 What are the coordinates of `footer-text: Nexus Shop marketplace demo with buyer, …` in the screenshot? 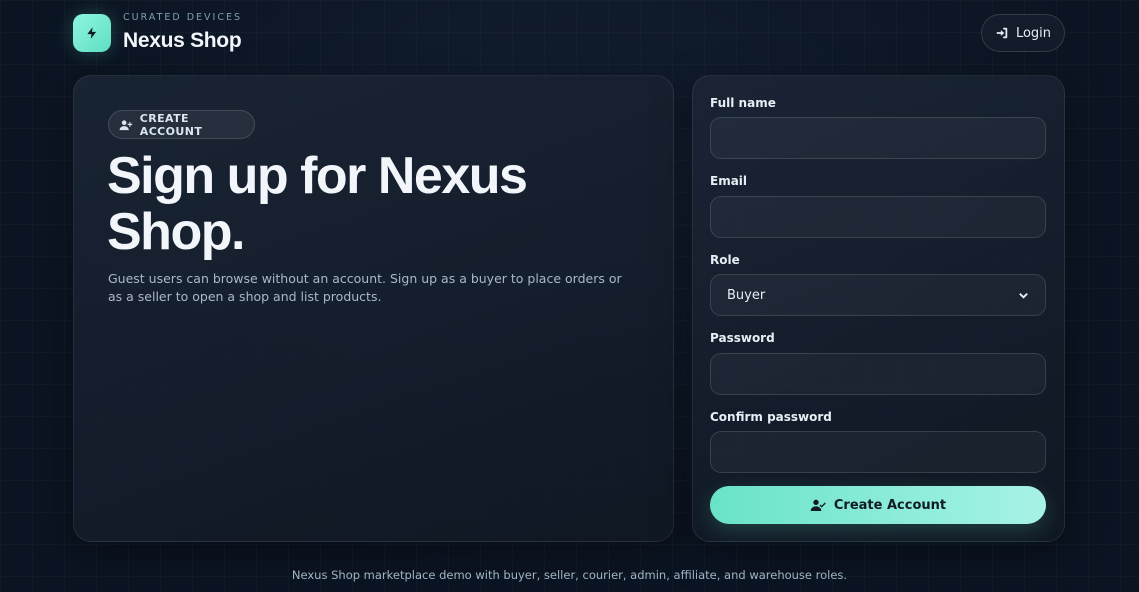 It's located at (569, 575).